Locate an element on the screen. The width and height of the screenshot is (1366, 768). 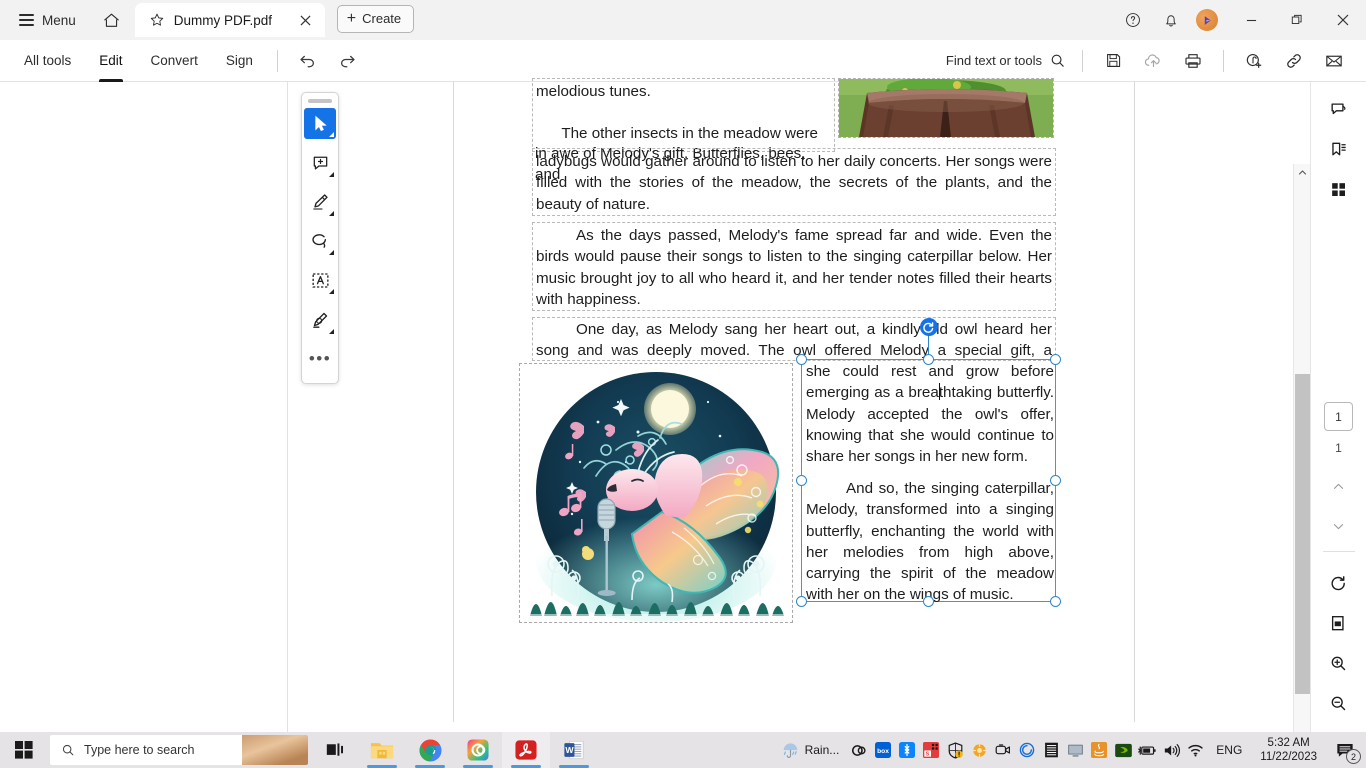
tray-java is located at coordinates (1099, 750).